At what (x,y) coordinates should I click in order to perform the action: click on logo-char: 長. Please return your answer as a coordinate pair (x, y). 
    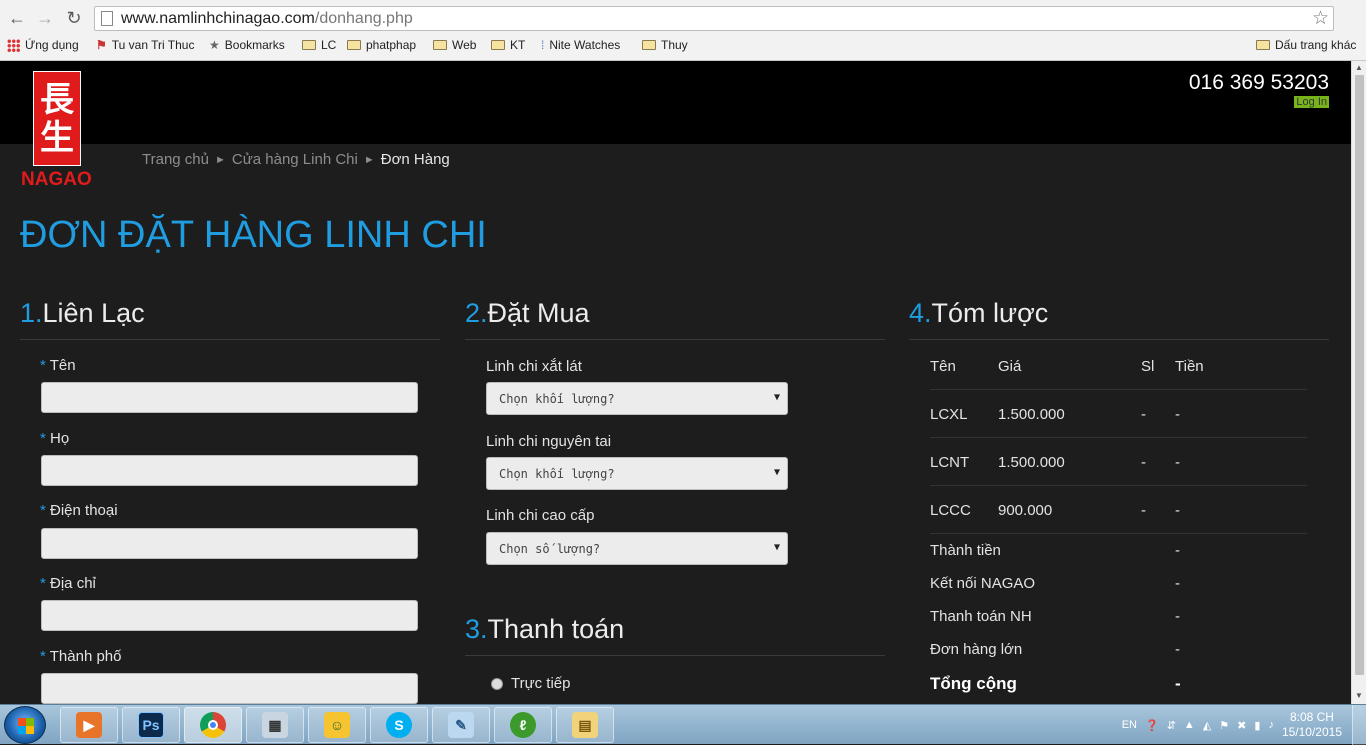
    Looking at the image, I should click on (57, 99).